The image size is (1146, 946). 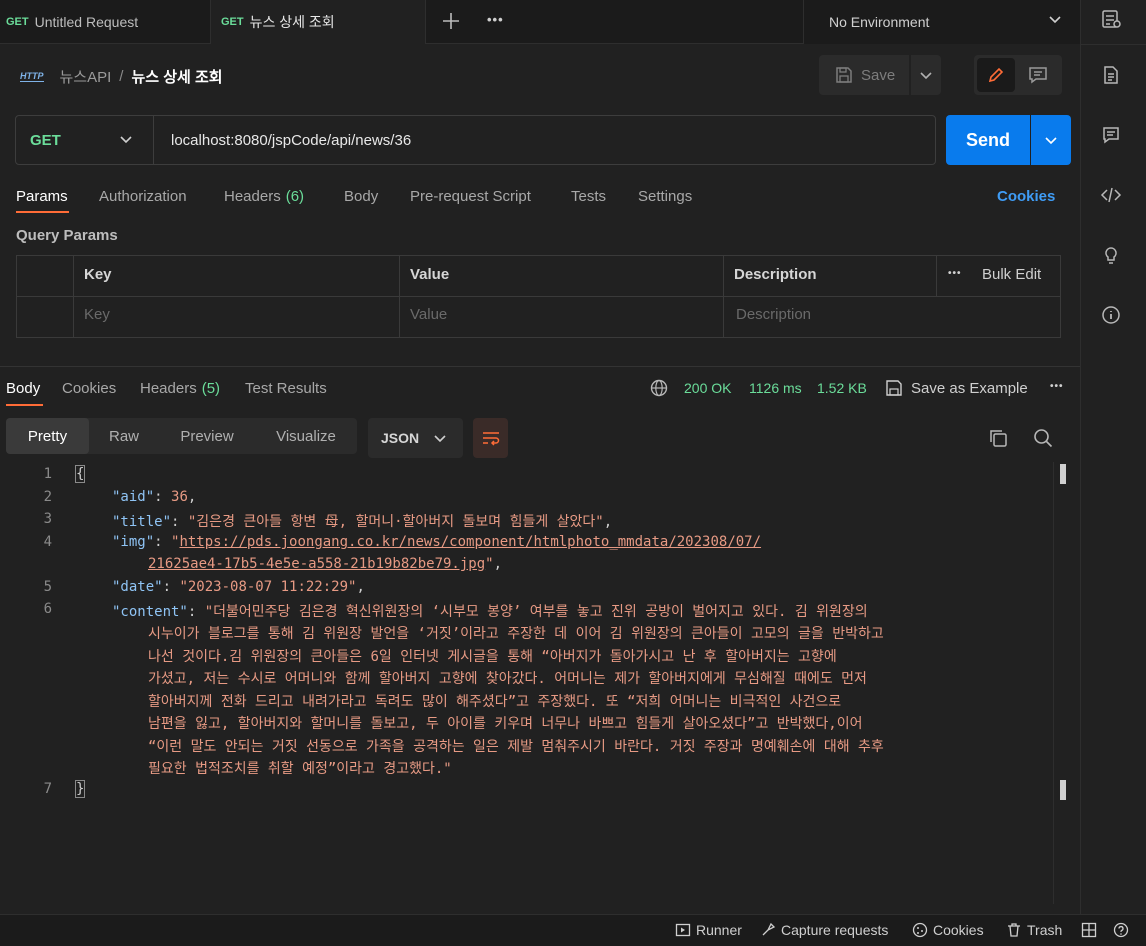 I want to click on trash-button: Trash, so click(x=1034, y=930).